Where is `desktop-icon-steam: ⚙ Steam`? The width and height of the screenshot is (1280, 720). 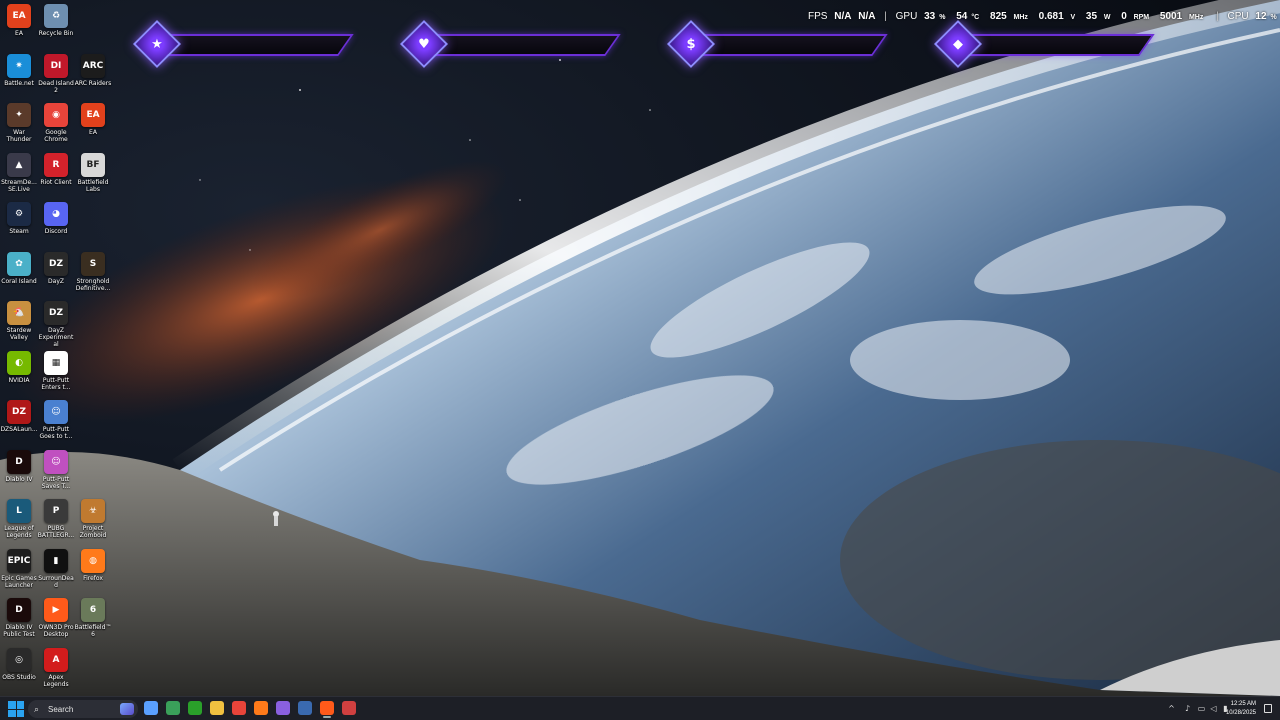 desktop-icon-steam: ⚙ Steam is located at coordinates (19, 218).